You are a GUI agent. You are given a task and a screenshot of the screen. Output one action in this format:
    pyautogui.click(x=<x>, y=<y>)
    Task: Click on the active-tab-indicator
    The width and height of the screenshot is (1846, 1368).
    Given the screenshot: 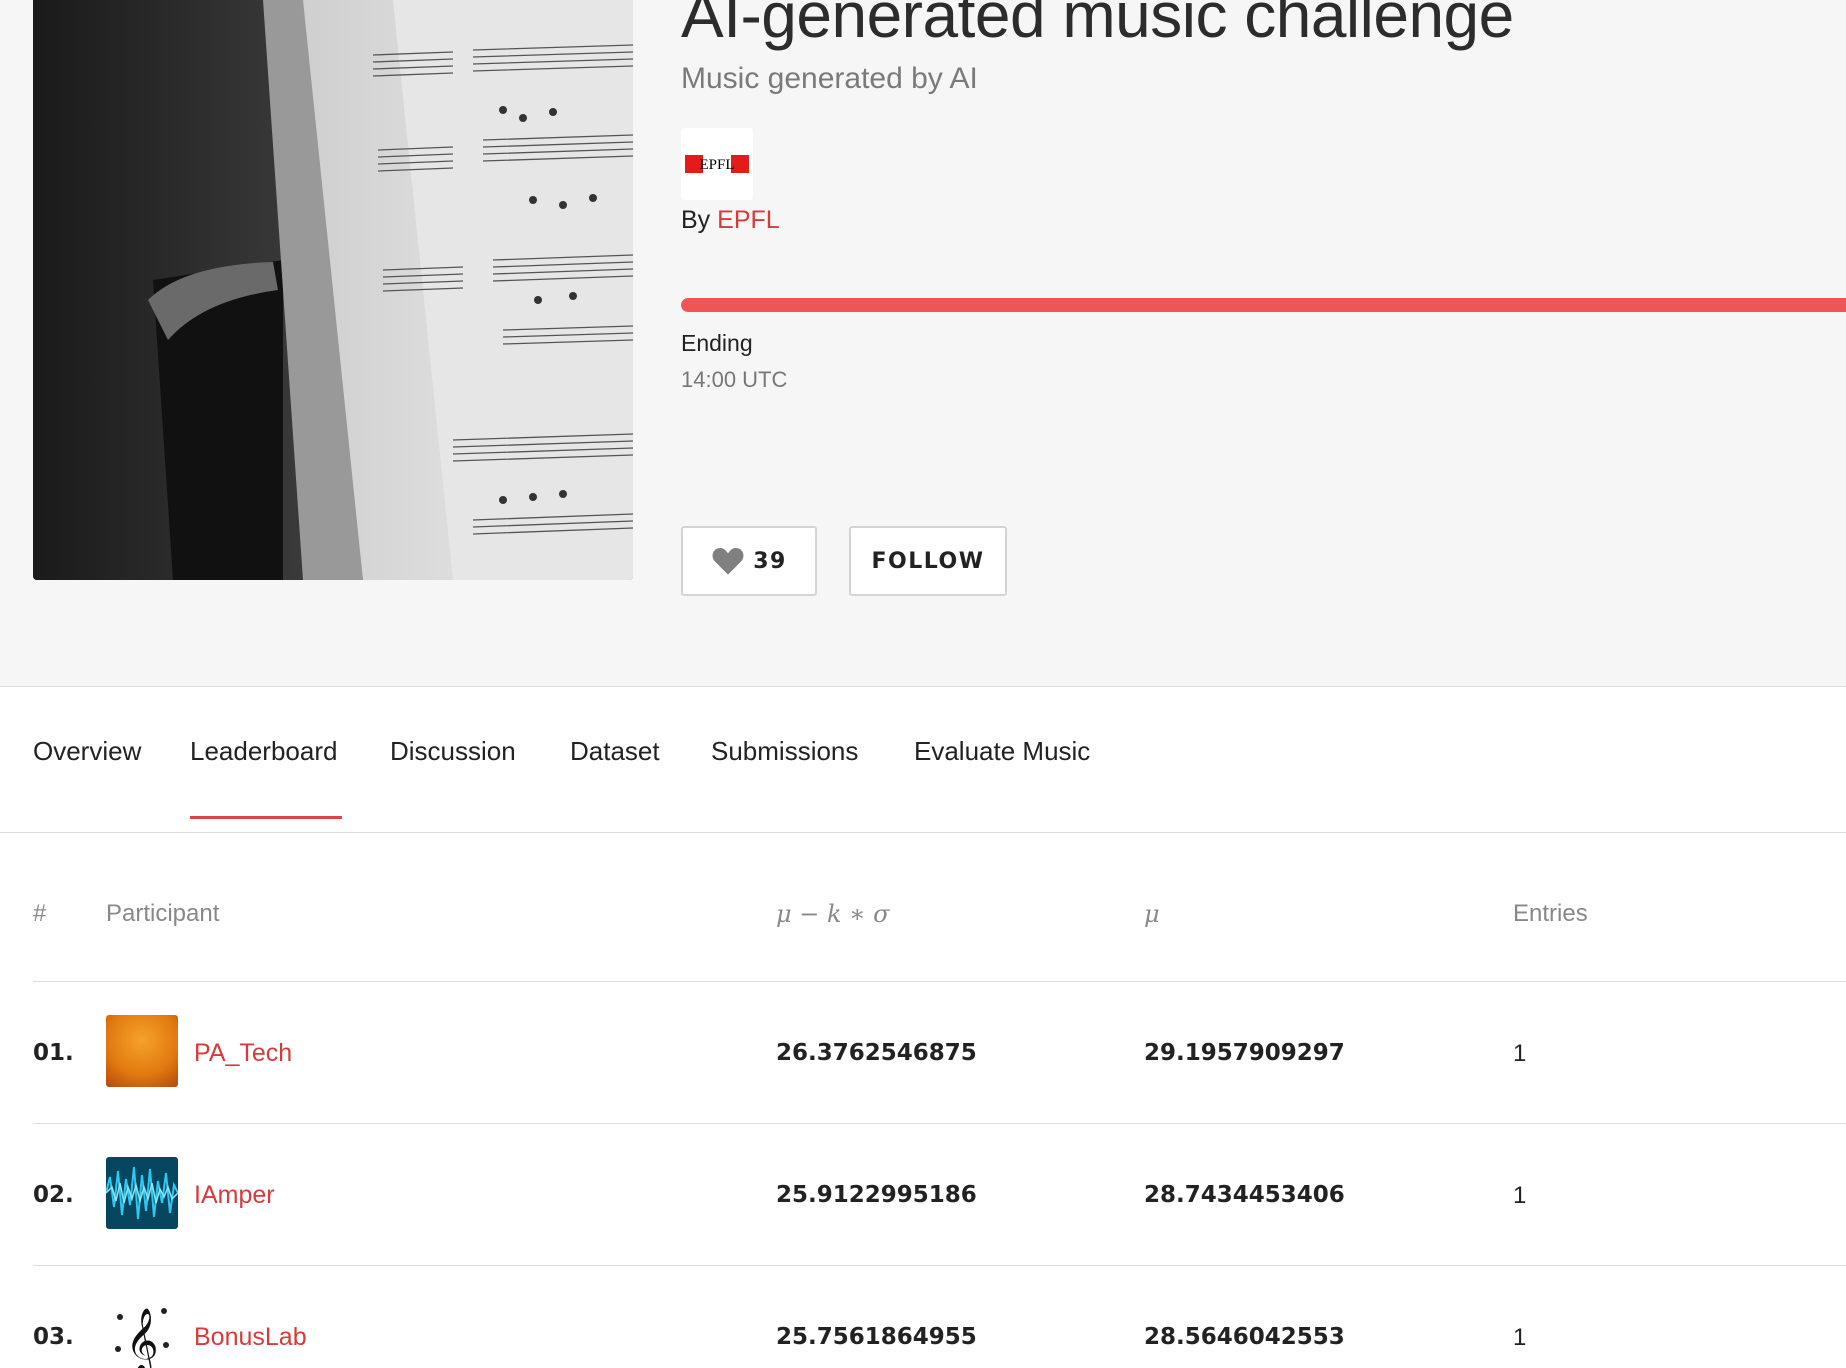 What is the action you would take?
    pyautogui.click(x=266, y=817)
    